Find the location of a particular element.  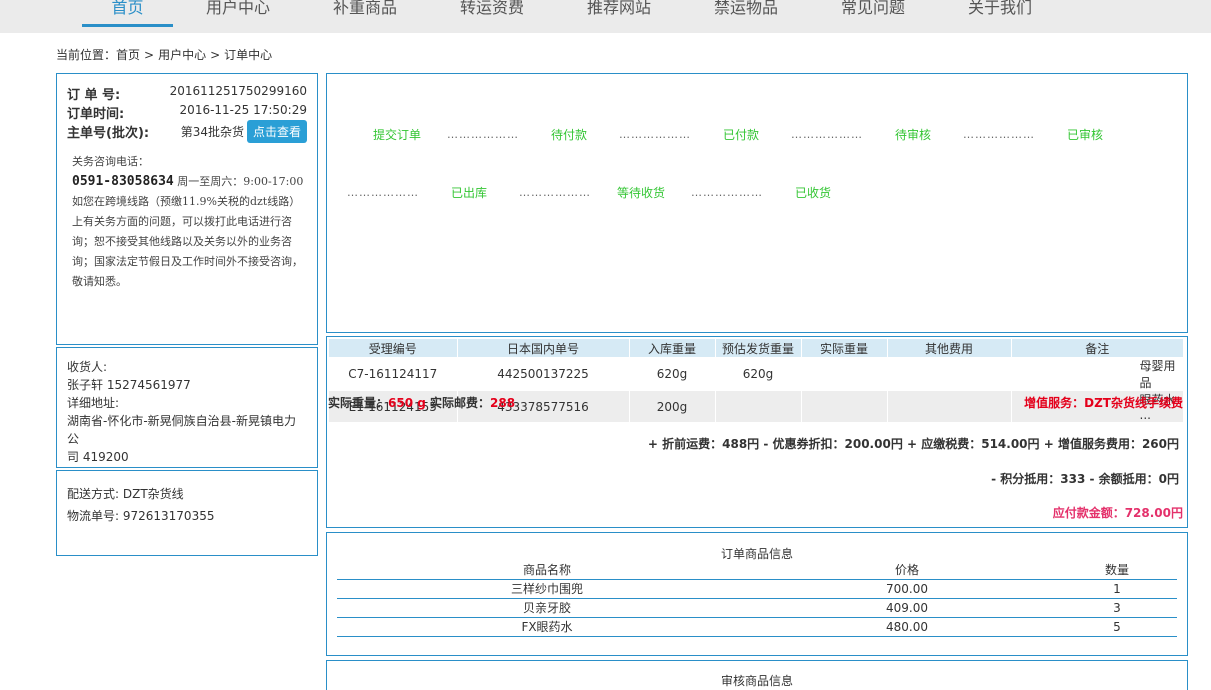

order-no-value: 201611251750299160 is located at coordinates (238, 91).